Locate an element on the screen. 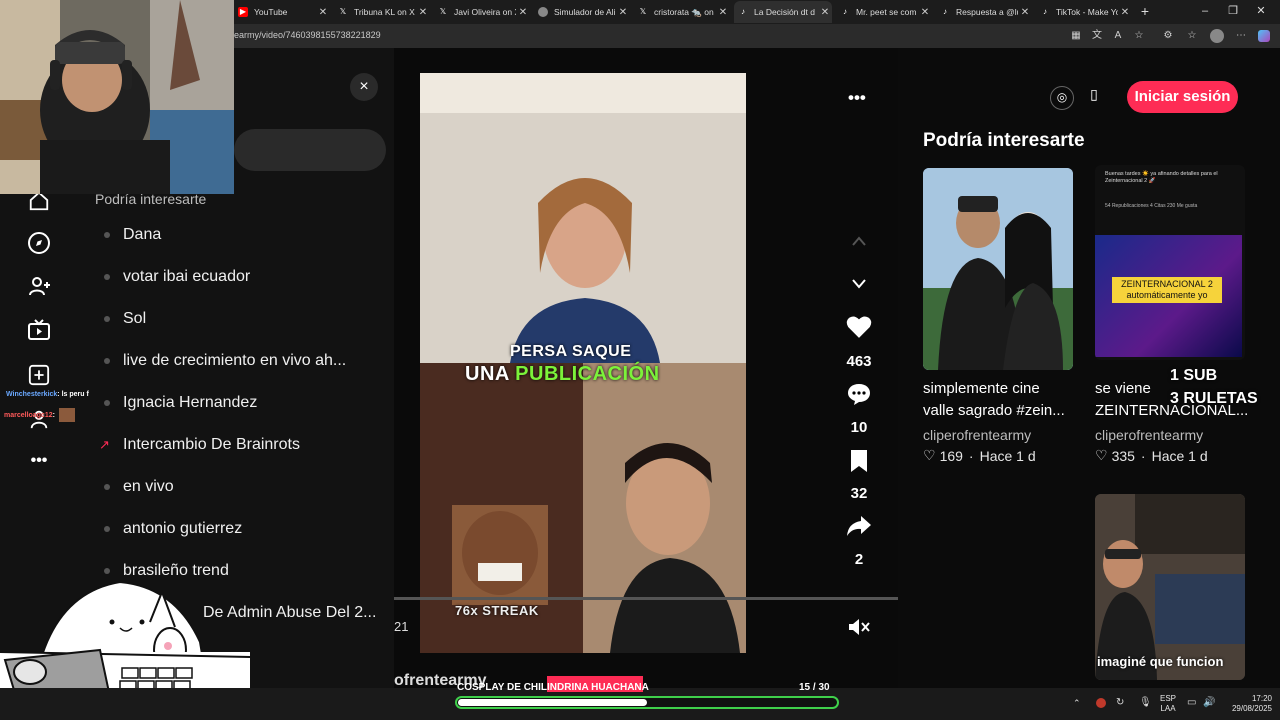  suggestion-item: Ignacia Hernandez is located at coordinates (180, 403).